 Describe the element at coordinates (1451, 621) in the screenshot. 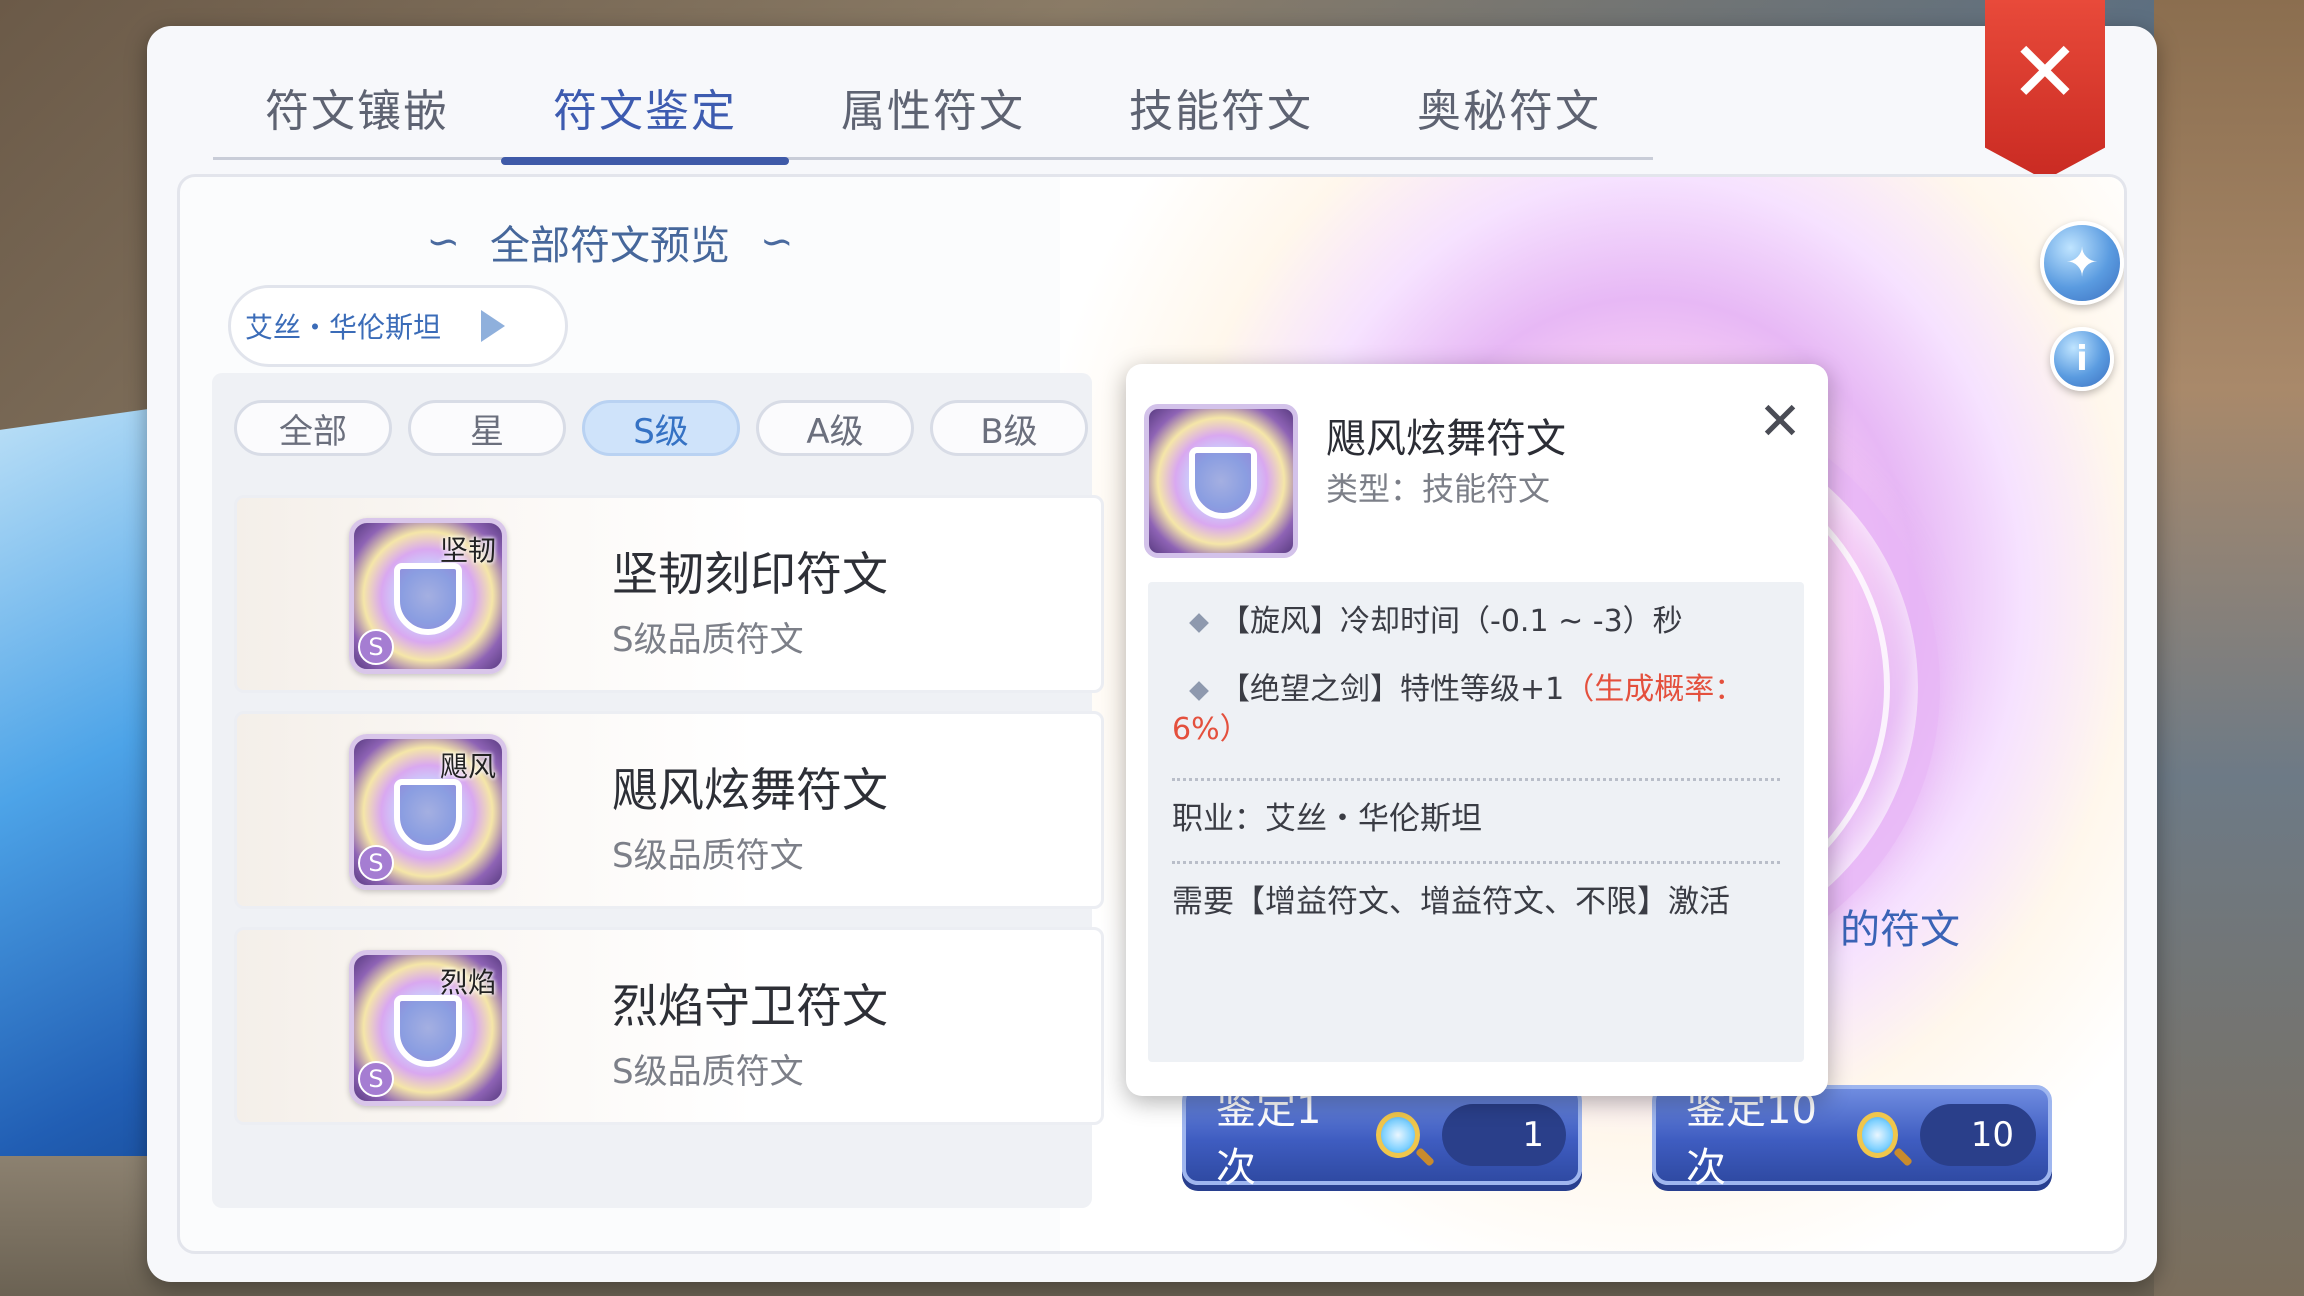

I see `attribute-text: 【旋风】冷却时间（-0.1 ~ -3）秒` at that location.